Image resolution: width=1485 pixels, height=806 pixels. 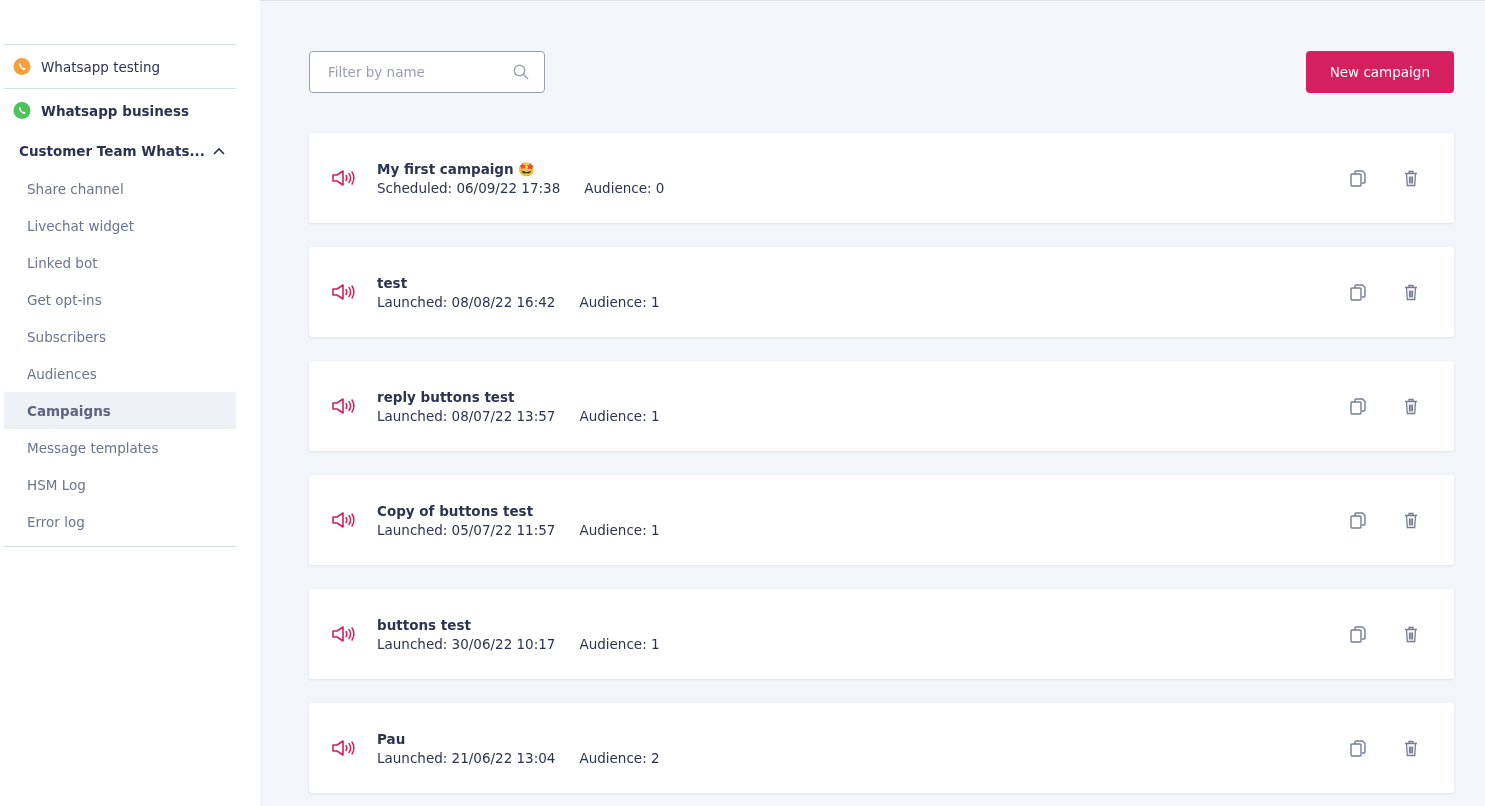 I want to click on nav-item: Linked bot, so click(x=120, y=262).